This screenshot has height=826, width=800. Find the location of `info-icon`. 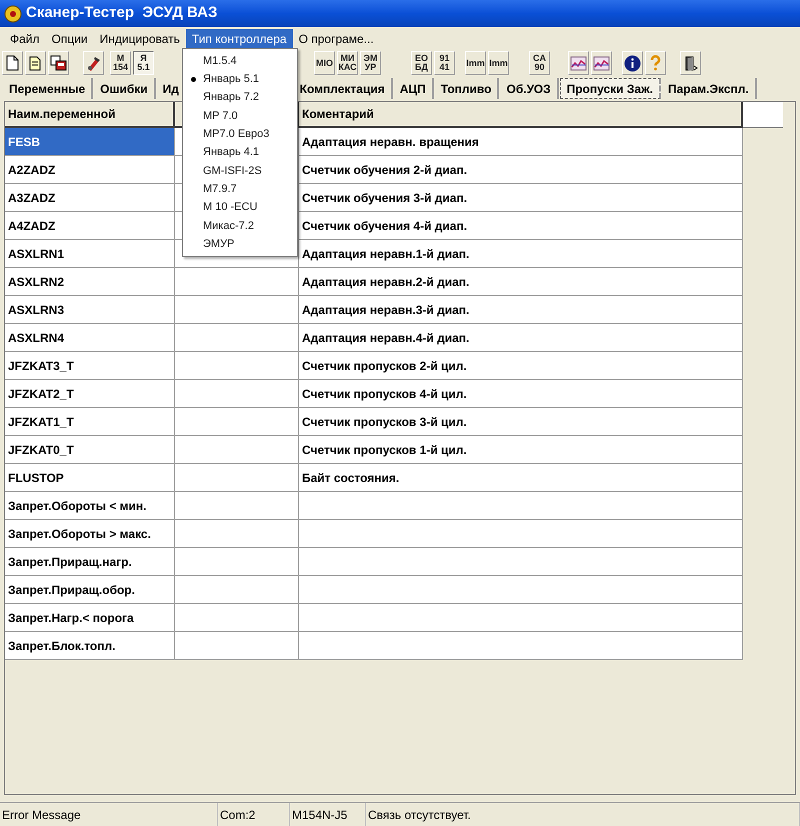

info-icon is located at coordinates (632, 63).